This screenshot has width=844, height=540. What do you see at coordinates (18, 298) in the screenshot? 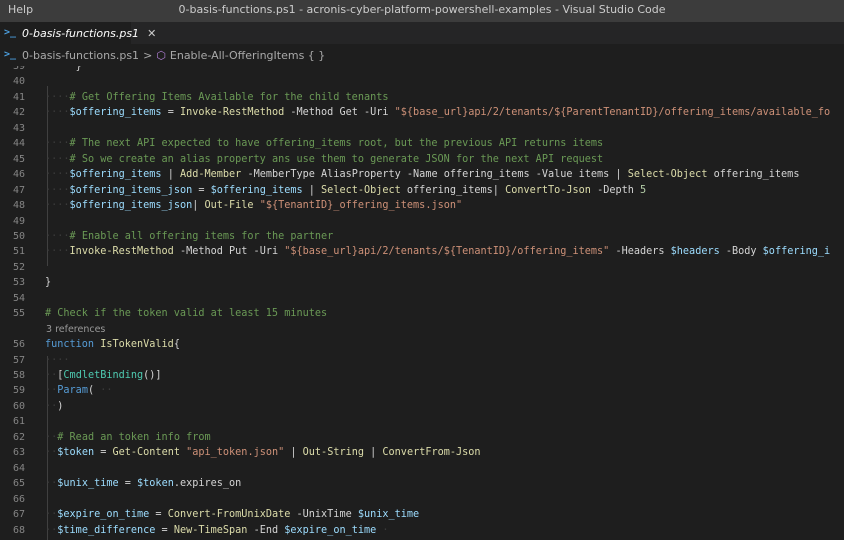
I see `line-number: 54` at bounding box center [18, 298].